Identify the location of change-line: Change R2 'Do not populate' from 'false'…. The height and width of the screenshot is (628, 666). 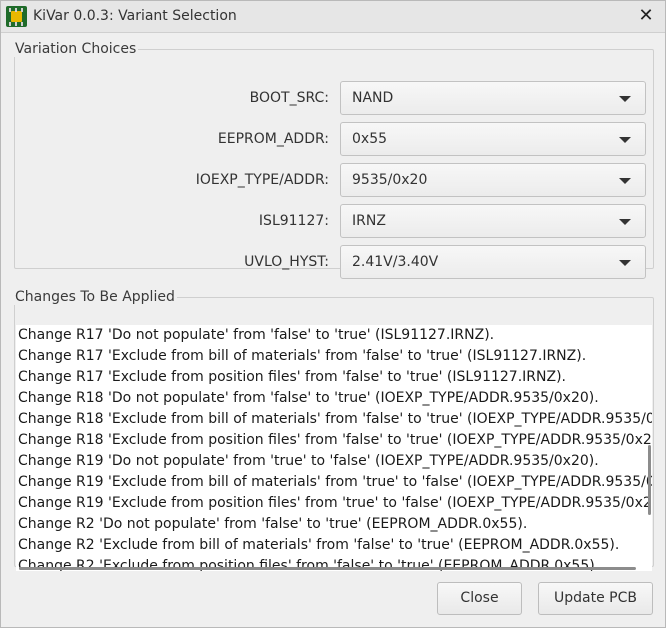
(273, 524).